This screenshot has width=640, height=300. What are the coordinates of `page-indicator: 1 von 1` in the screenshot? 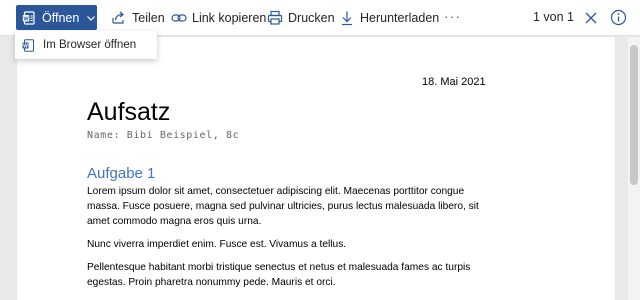 It's located at (554, 17).